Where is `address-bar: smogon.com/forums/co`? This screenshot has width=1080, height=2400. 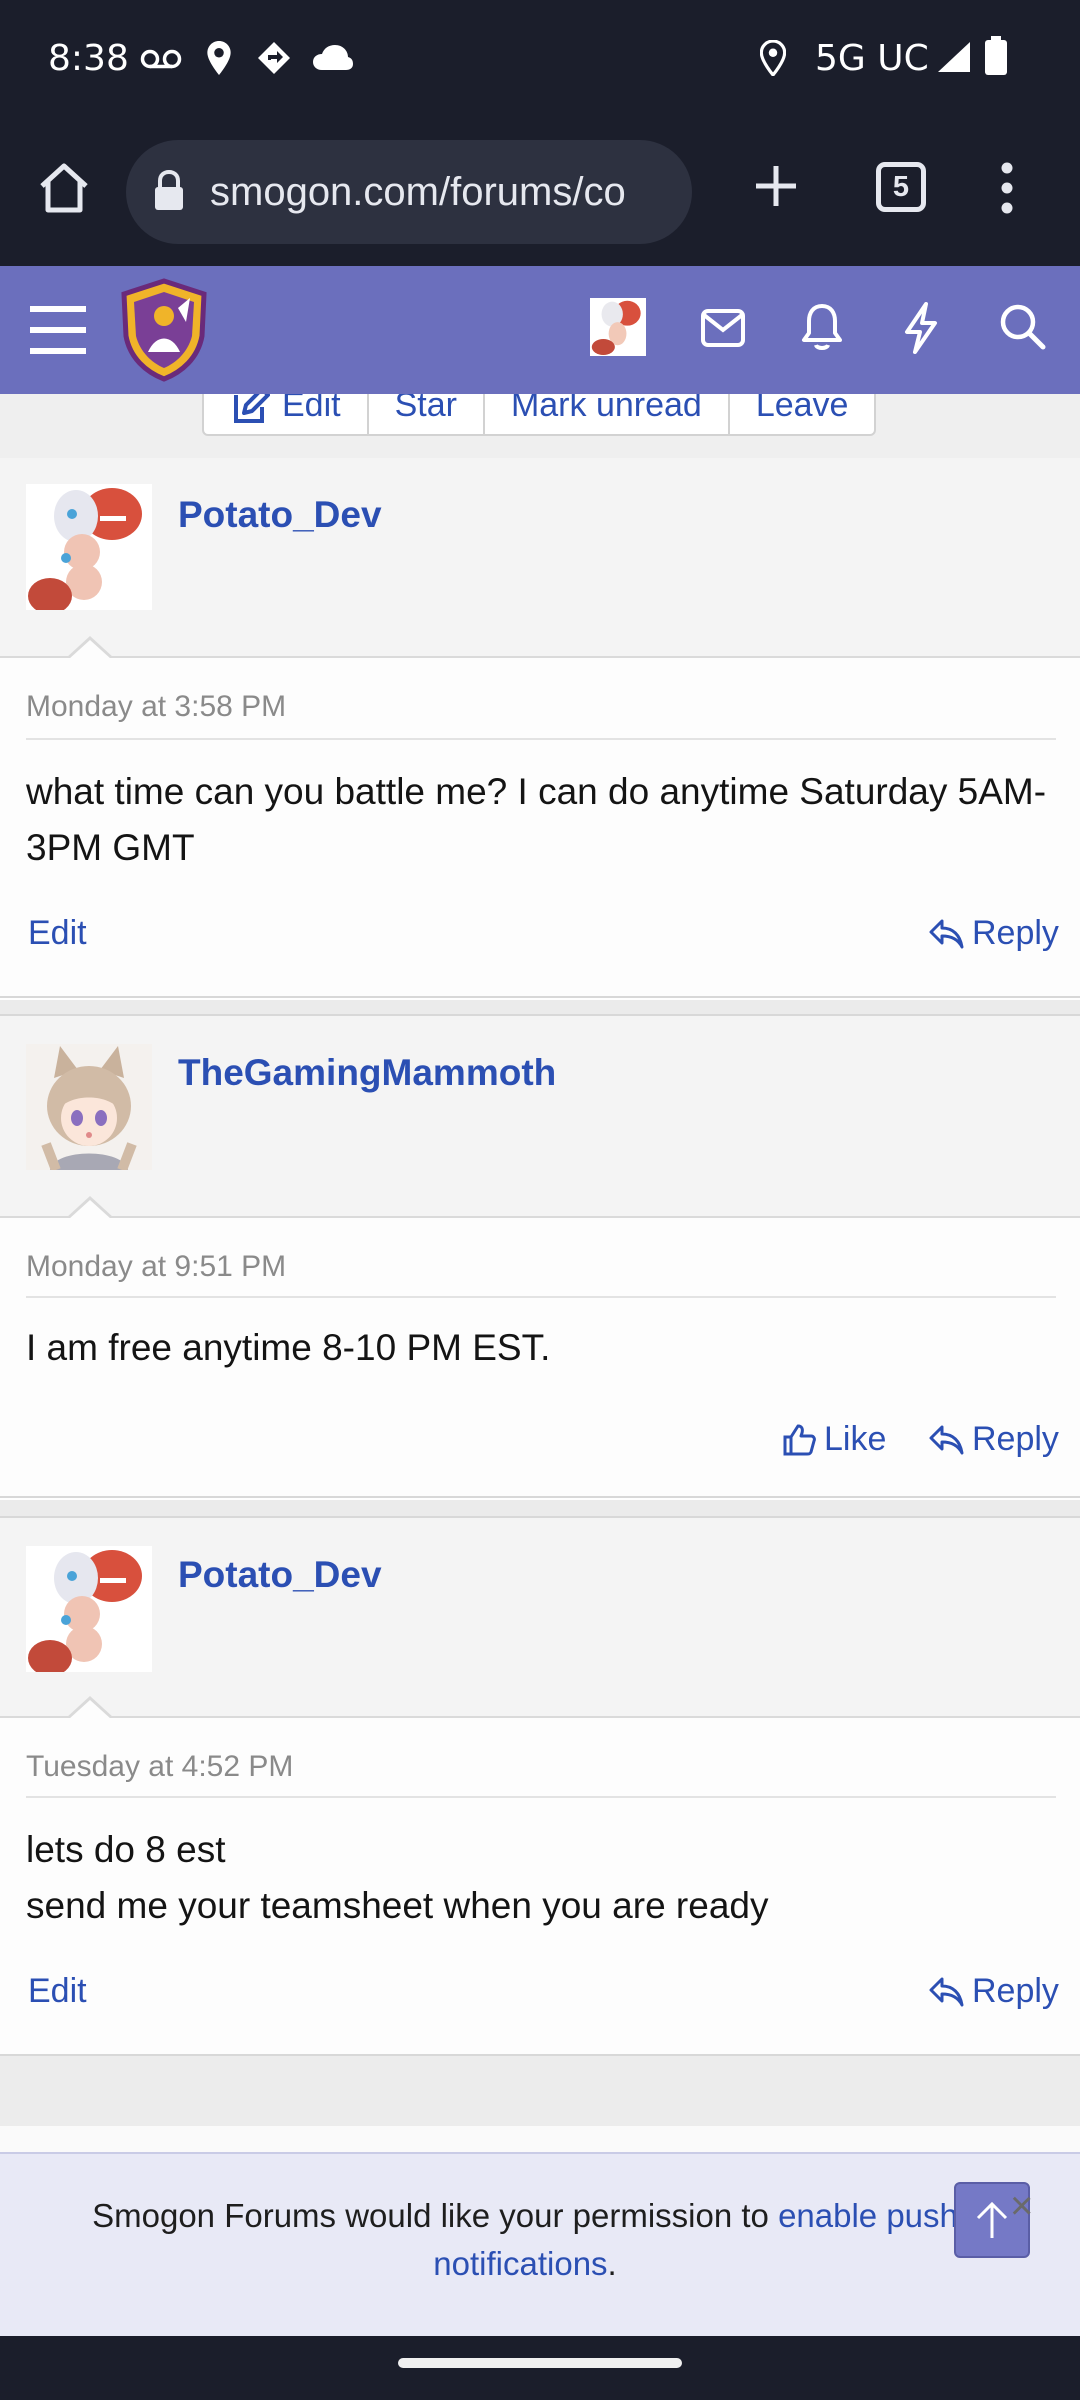 address-bar: smogon.com/forums/co is located at coordinates (409, 192).